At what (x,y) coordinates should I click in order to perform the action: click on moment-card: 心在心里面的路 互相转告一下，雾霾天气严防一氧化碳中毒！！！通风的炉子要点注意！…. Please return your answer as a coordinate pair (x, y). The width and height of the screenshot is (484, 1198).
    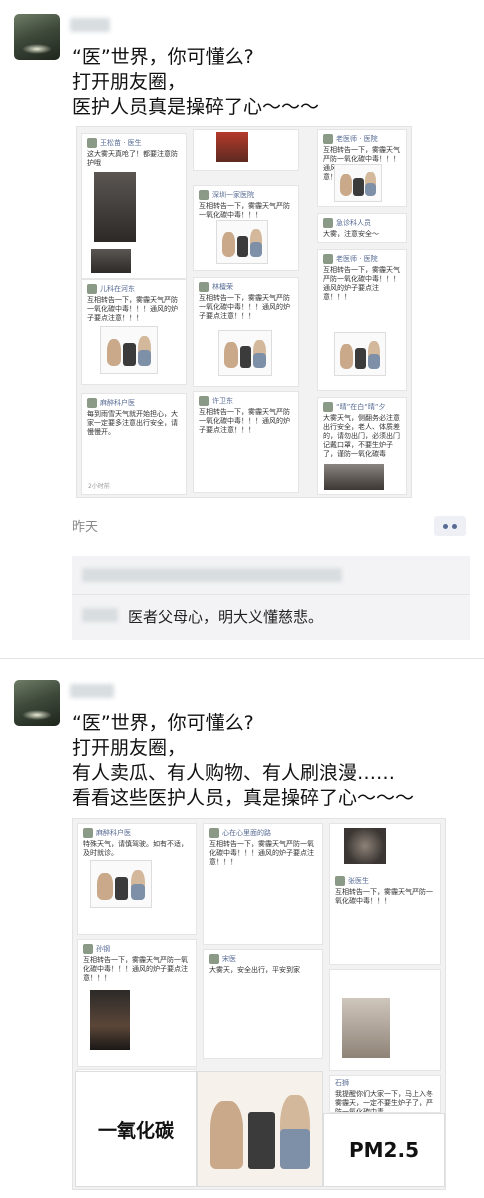
    Looking at the image, I should click on (263, 884).